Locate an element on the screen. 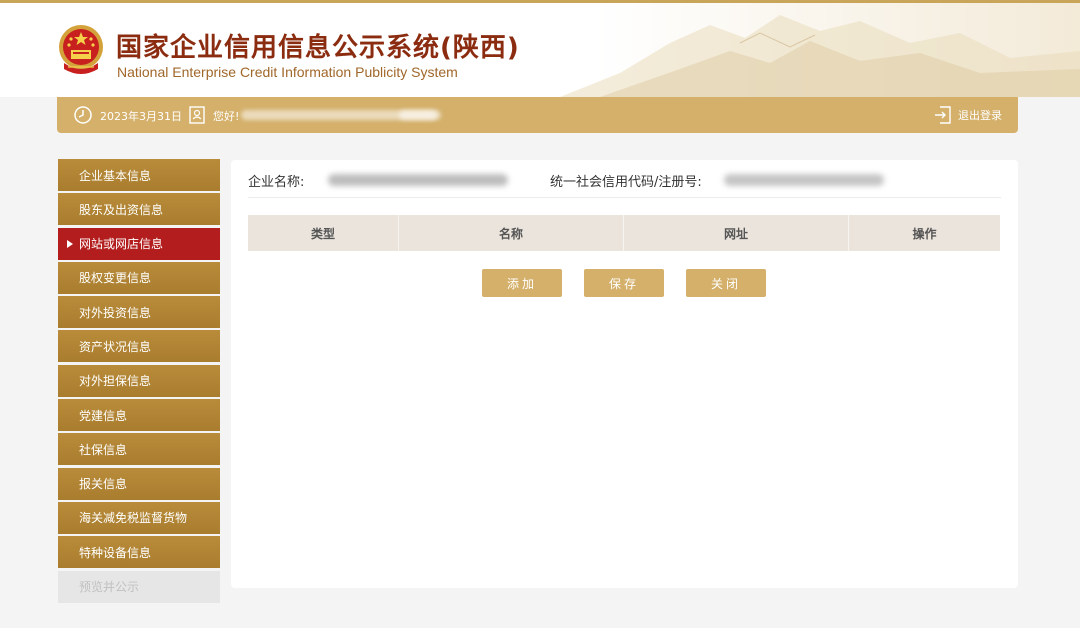  website-table-header: 类型 名称 网址 操作 is located at coordinates (624, 233).